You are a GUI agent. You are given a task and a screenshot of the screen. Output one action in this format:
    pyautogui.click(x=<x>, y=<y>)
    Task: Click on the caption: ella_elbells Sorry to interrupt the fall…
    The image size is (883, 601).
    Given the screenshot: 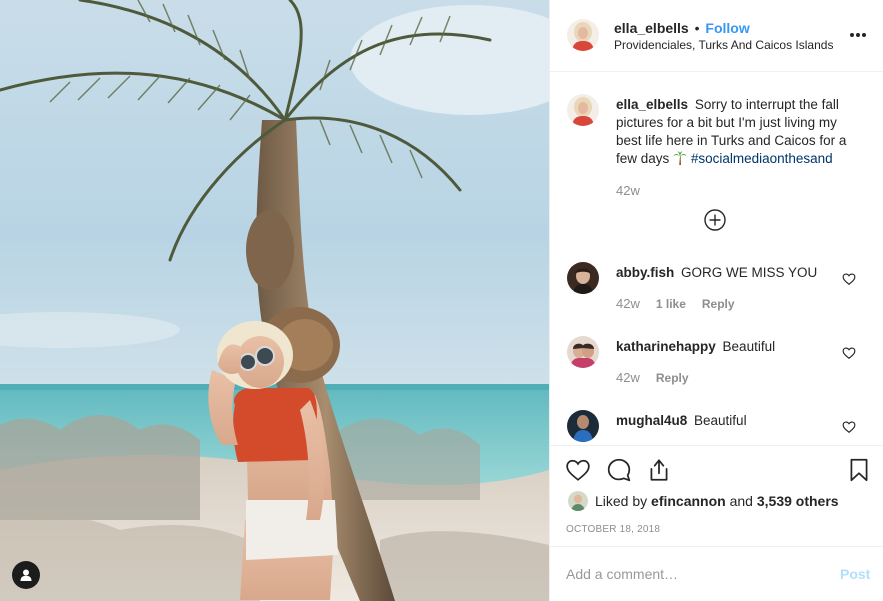 What is the action you would take?
    pyautogui.click(x=741, y=132)
    